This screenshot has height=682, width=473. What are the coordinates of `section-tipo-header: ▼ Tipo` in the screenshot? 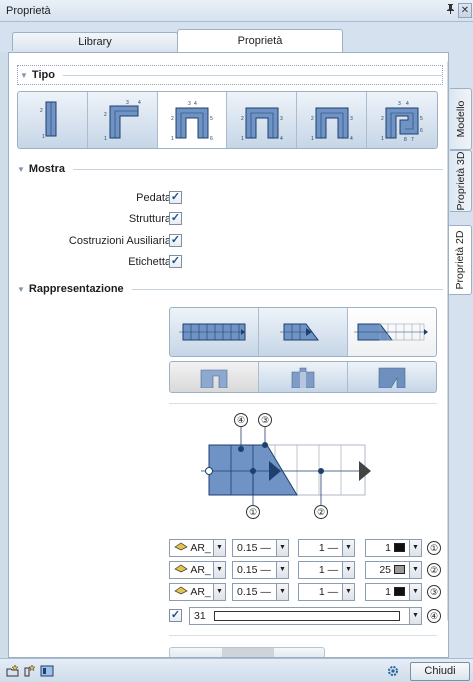 It's located at (230, 75).